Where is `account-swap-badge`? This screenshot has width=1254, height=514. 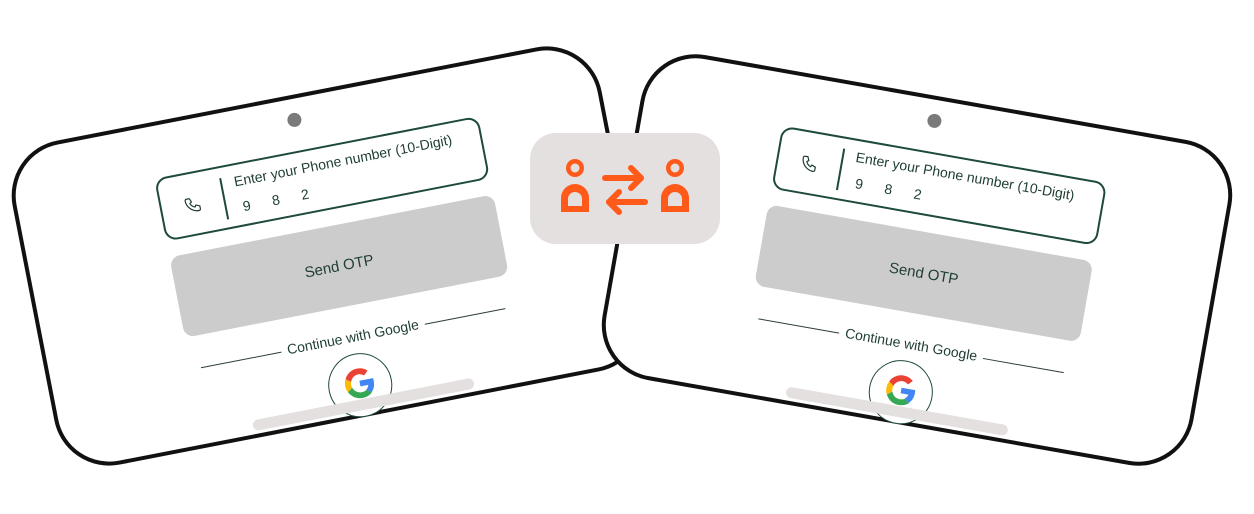 account-swap-badge is located at coordinates (625, 188).